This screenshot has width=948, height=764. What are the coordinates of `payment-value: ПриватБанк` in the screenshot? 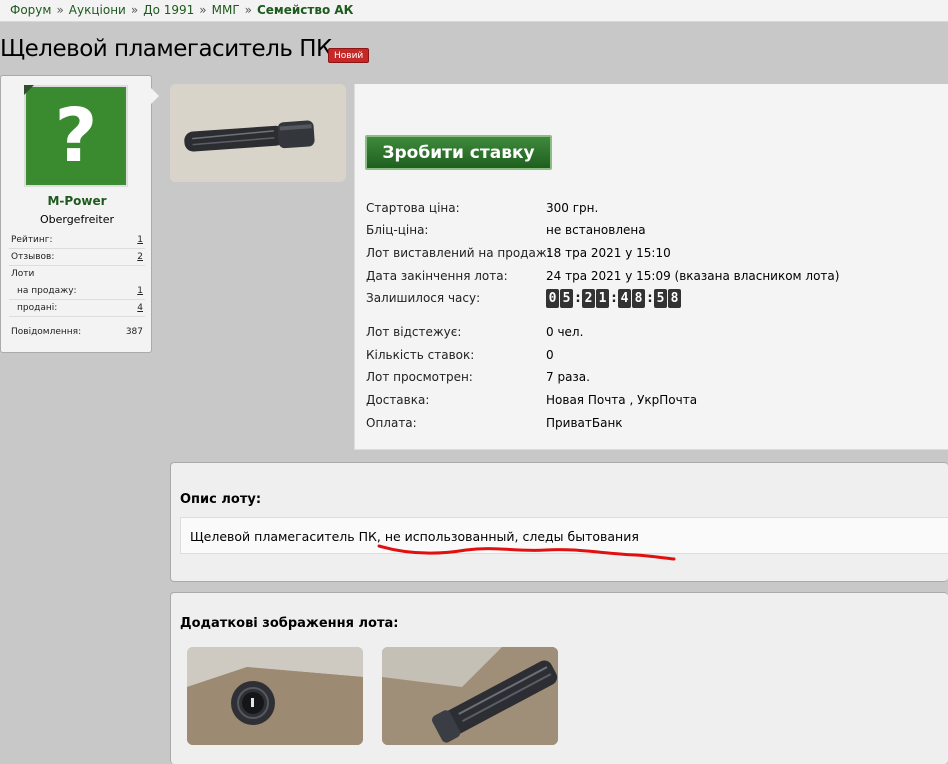 It's located at (584, 423).